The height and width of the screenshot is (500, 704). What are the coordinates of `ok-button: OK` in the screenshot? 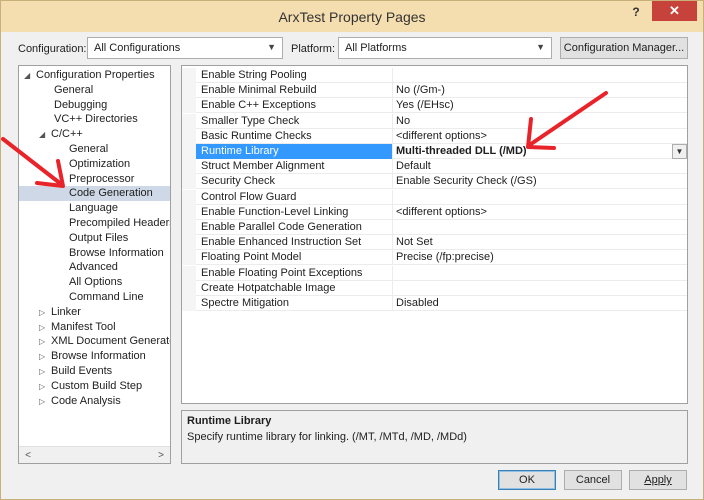 It's located at (527, 480).